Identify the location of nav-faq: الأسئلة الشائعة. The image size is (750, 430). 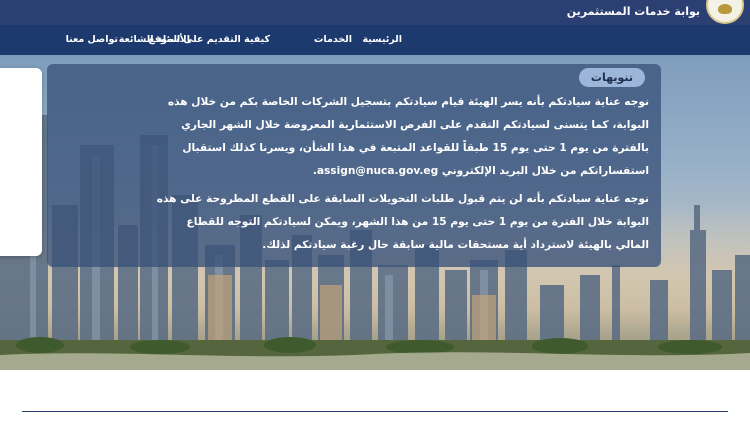
(154, 39).